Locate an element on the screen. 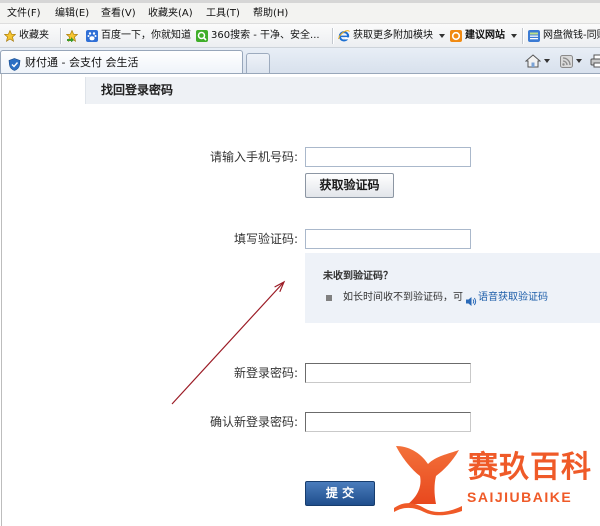  rss-feed-button is located at coordinates (571, 61).